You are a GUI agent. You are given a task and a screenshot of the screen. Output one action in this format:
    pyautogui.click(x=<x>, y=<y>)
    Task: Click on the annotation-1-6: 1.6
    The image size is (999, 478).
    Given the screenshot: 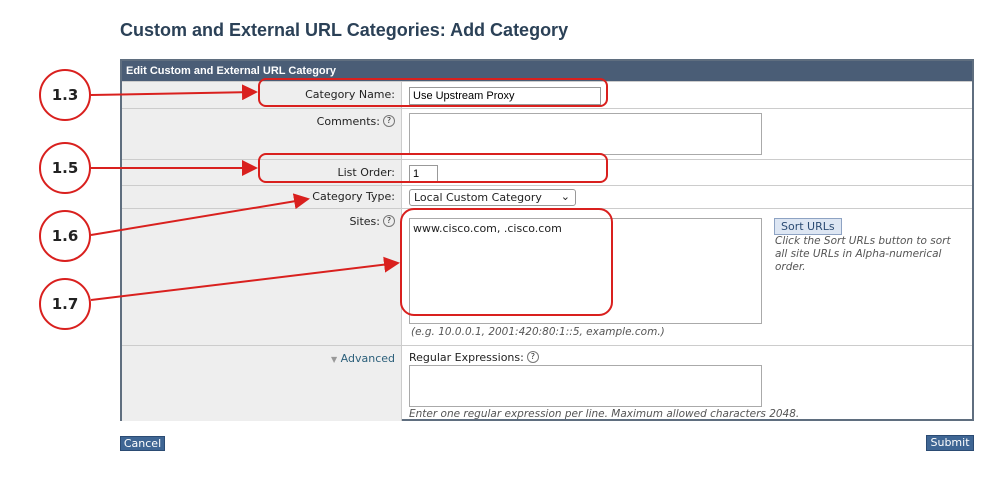 What is the action you would take?
    pyautogui.click(x=65, y=236)
    